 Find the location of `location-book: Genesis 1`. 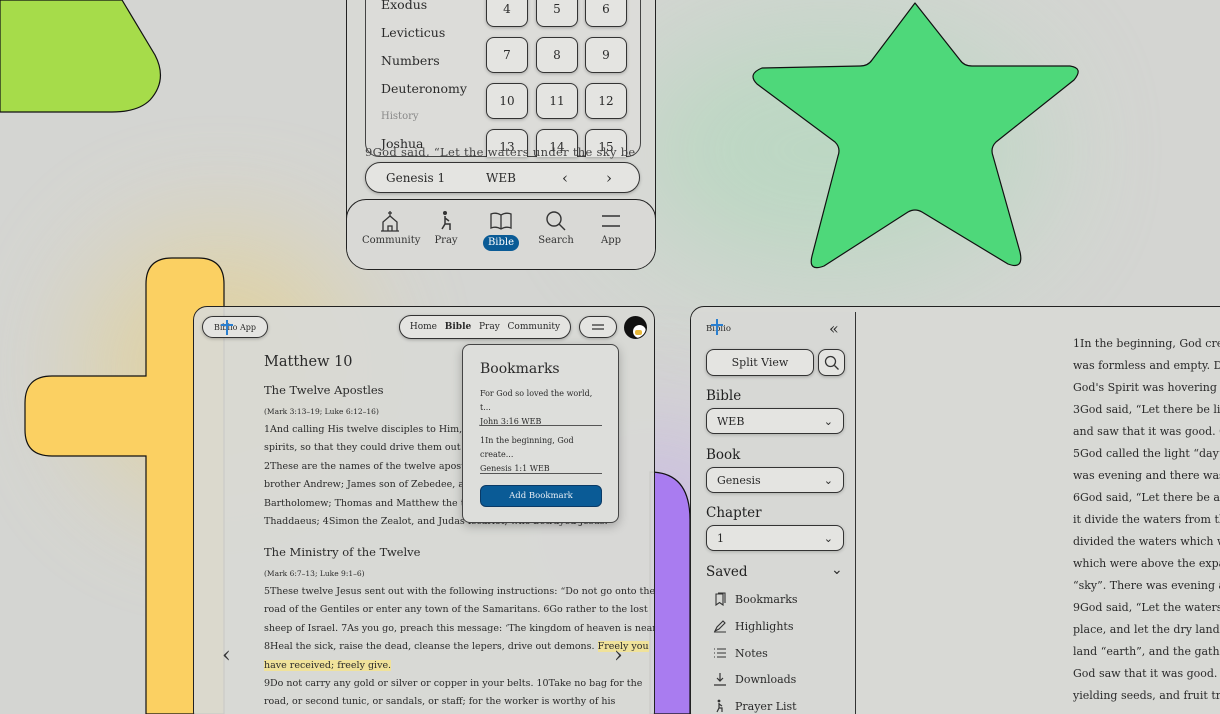

location-book: Genesis 1 is located at coordinates (415, 178).